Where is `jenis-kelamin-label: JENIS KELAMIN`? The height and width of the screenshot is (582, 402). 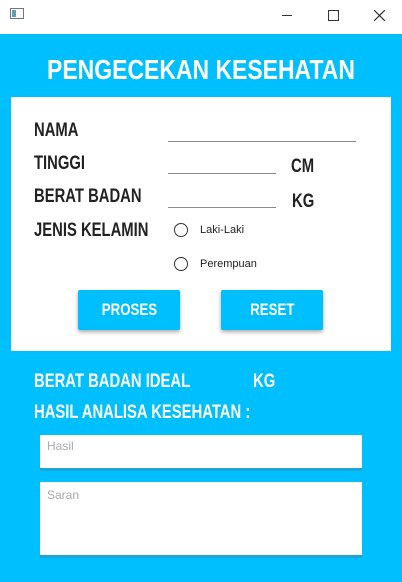 jenis-kelamin-label: JENIS KELAMIN is located at coordinates (91, 230).